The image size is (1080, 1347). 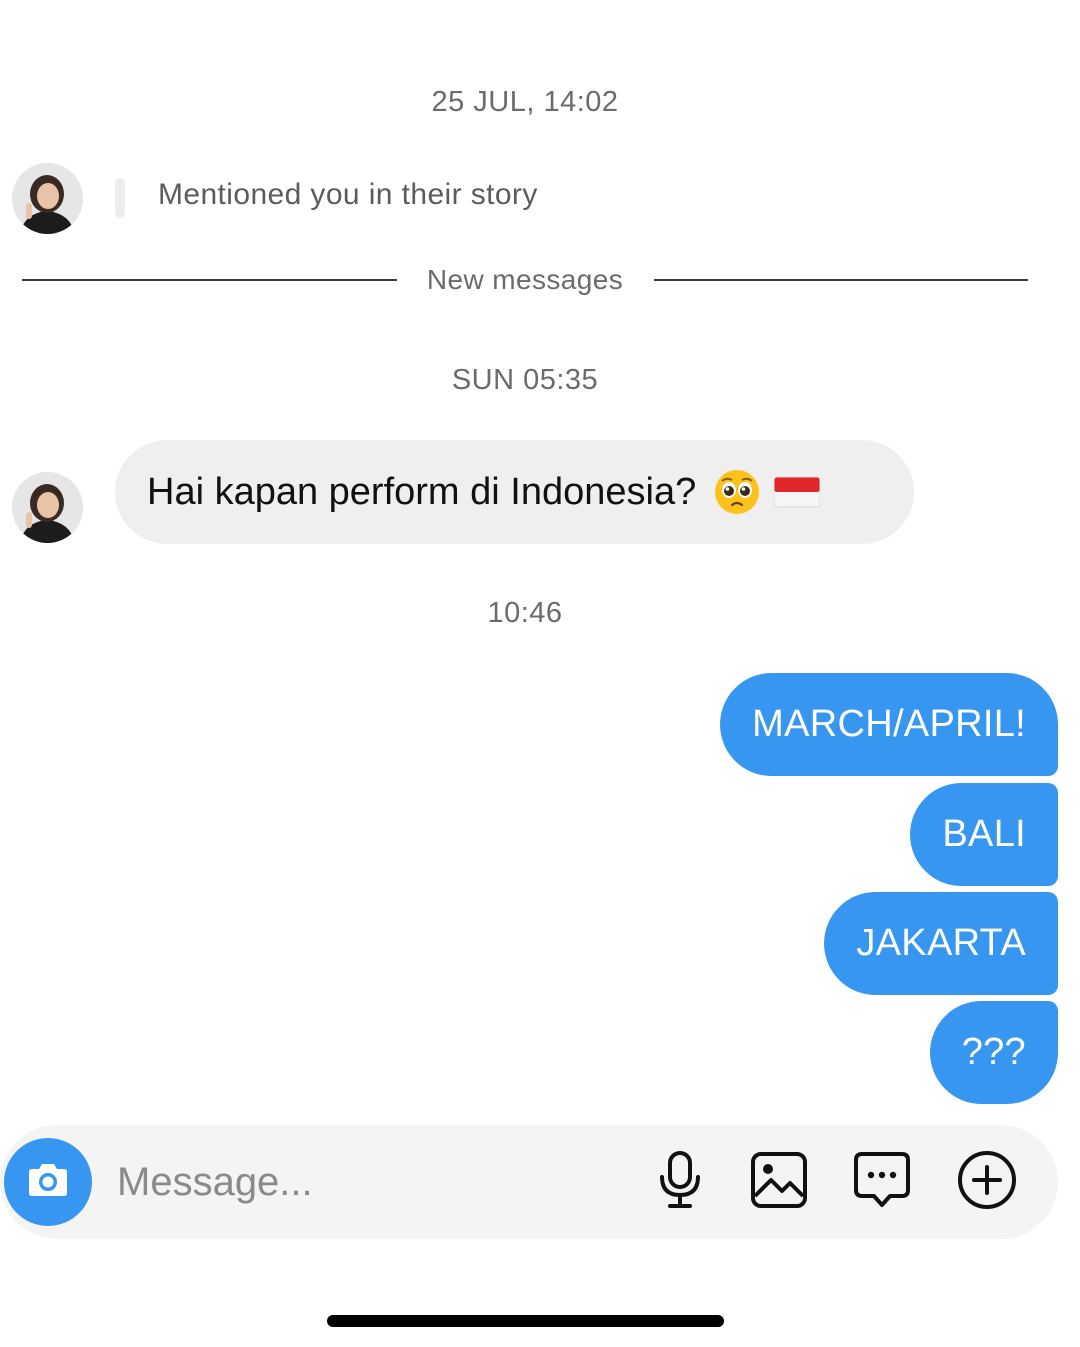 I want to click on plus-icon, so click(x=987, y=1182).